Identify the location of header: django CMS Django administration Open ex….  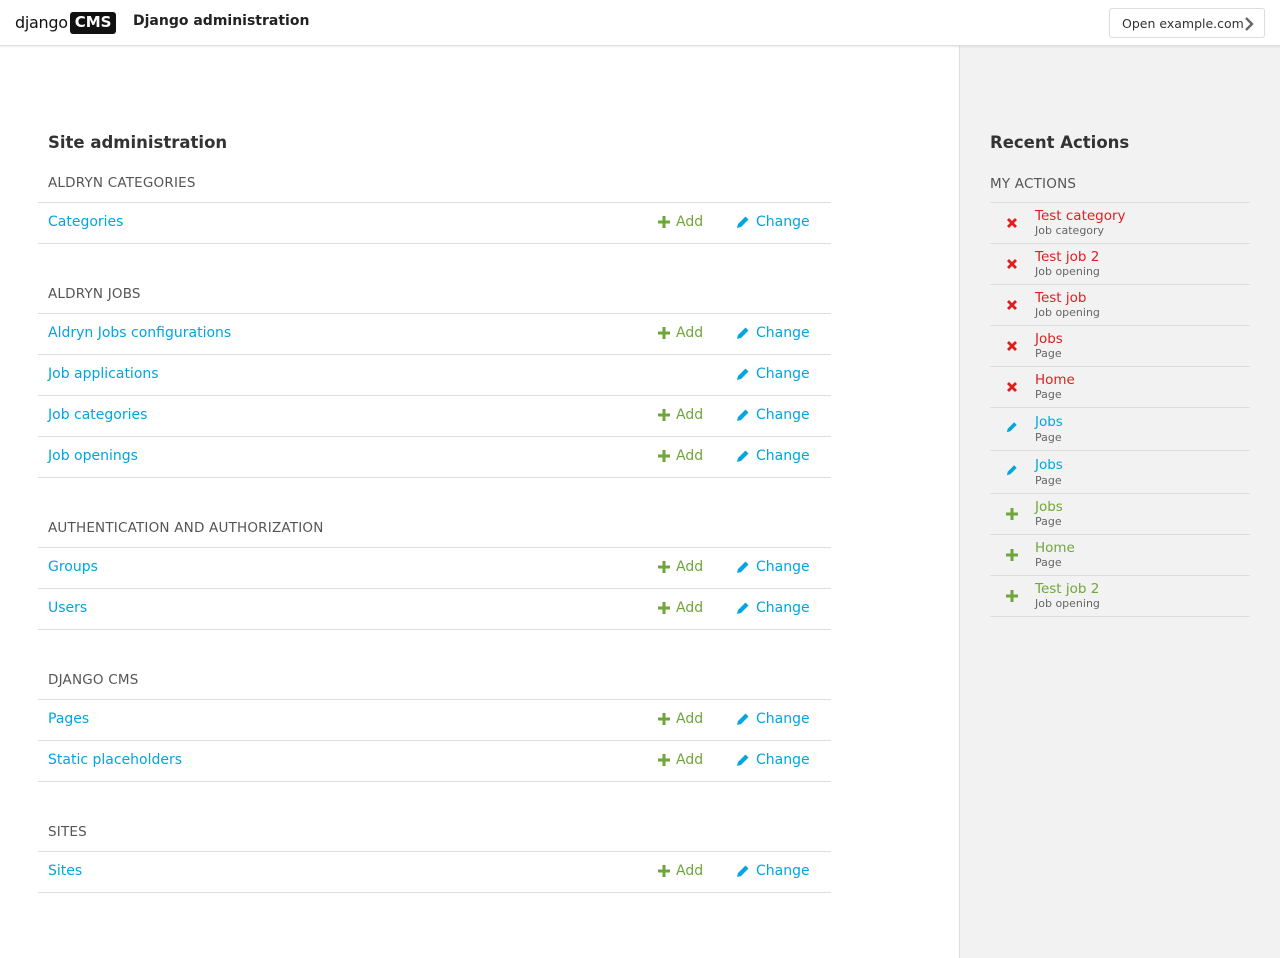
(640, 23).